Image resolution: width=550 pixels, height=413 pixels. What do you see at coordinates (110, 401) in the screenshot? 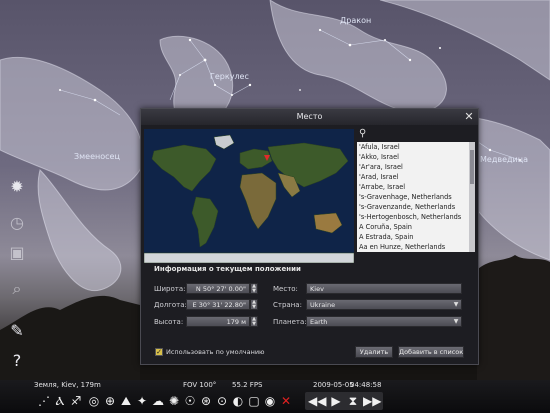
I see `azimuthal-grid-icon: ⊕` at bounding box center [110, 401].